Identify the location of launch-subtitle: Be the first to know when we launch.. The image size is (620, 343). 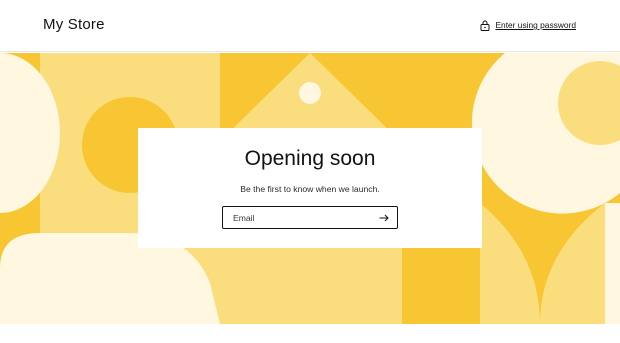
(310, 189).